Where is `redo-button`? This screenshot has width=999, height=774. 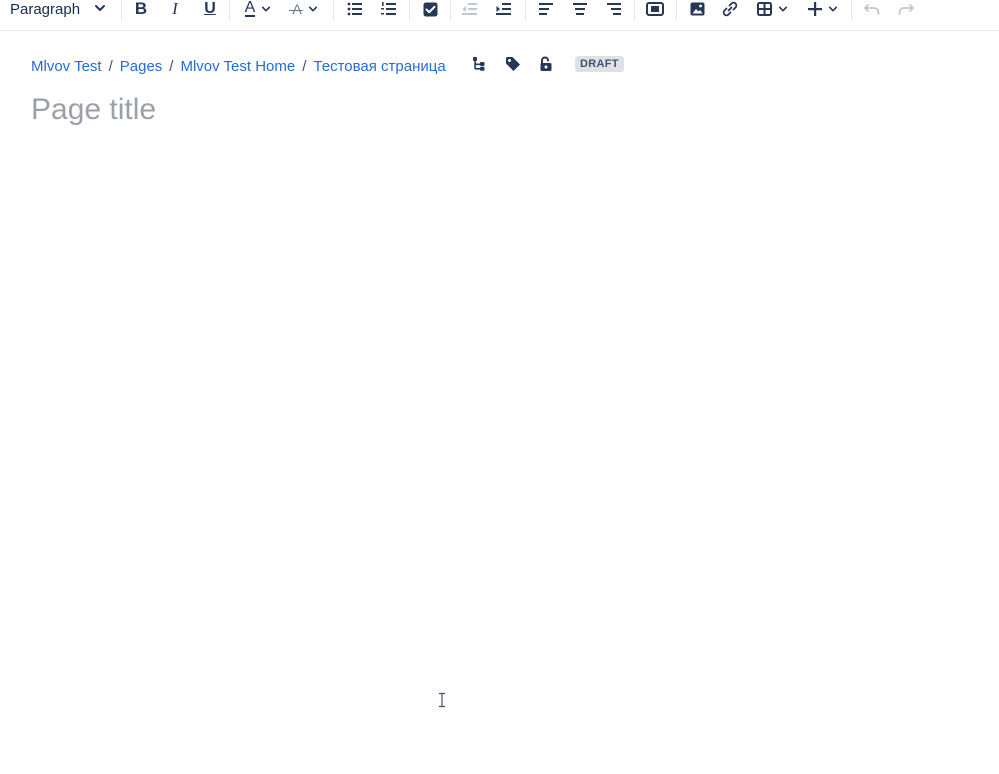
redo-button is located at coordinates (906, 9).